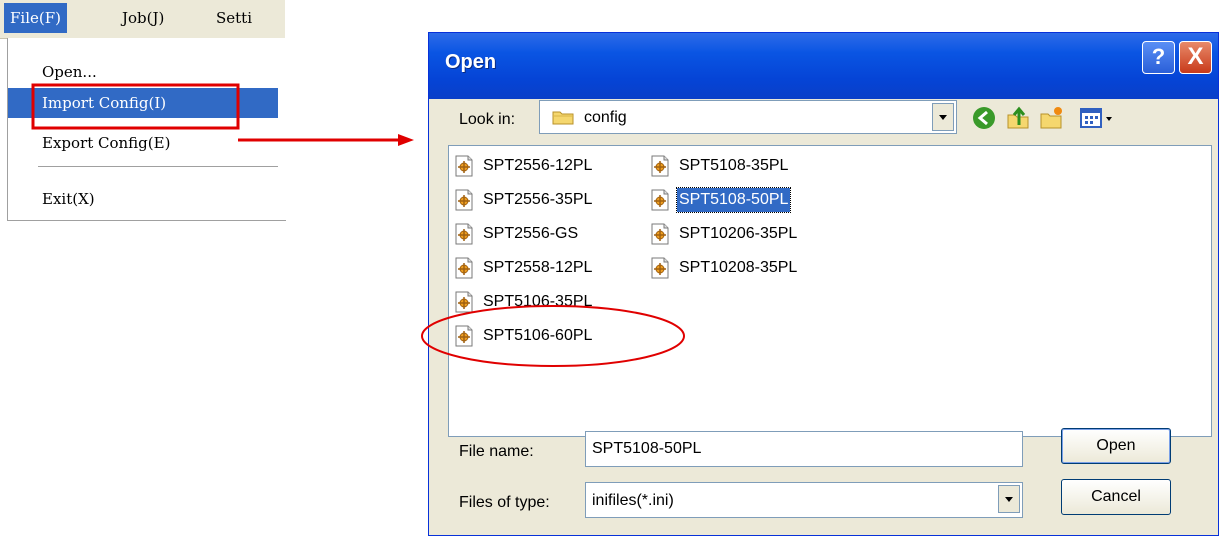 Image resolution: width=1219 pixels, height=536 pixels. Describe the element at coordinates (538, 301) in the screenshot. I see `file-item-label: SPT5106-35PL` at that location.